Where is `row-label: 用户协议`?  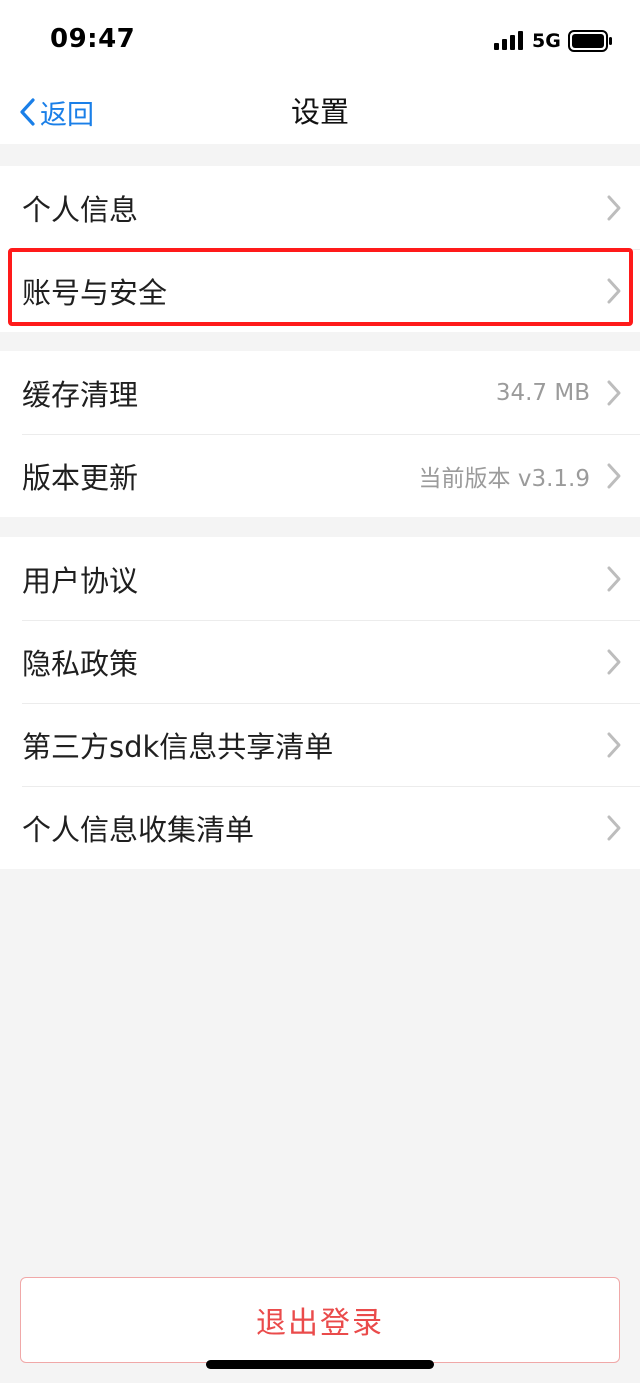
row-label: 用户协议 is located at coordinates (80, 580).